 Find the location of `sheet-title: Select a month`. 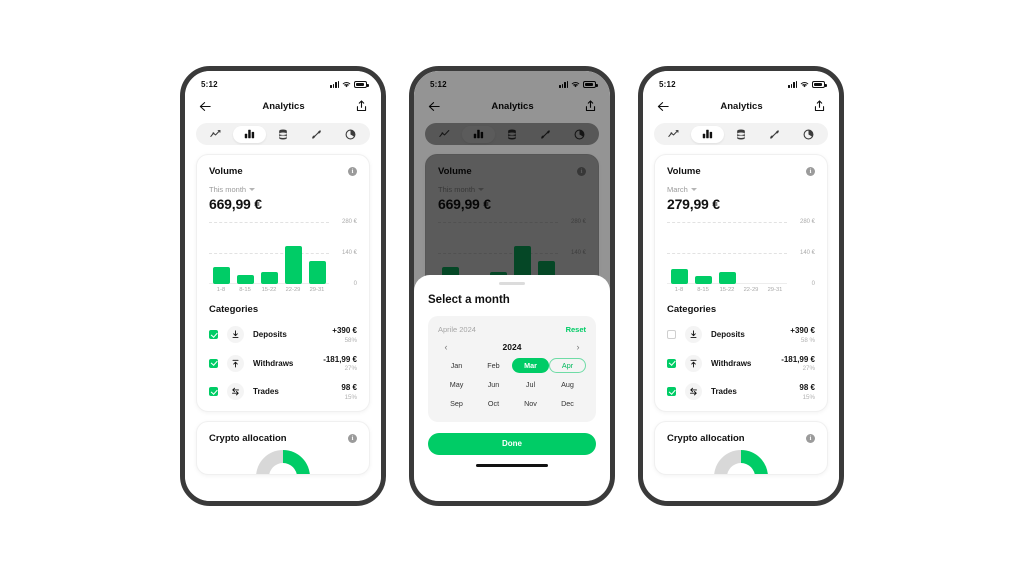

sheet-title: Select a month is located at coordinates (469, 299).